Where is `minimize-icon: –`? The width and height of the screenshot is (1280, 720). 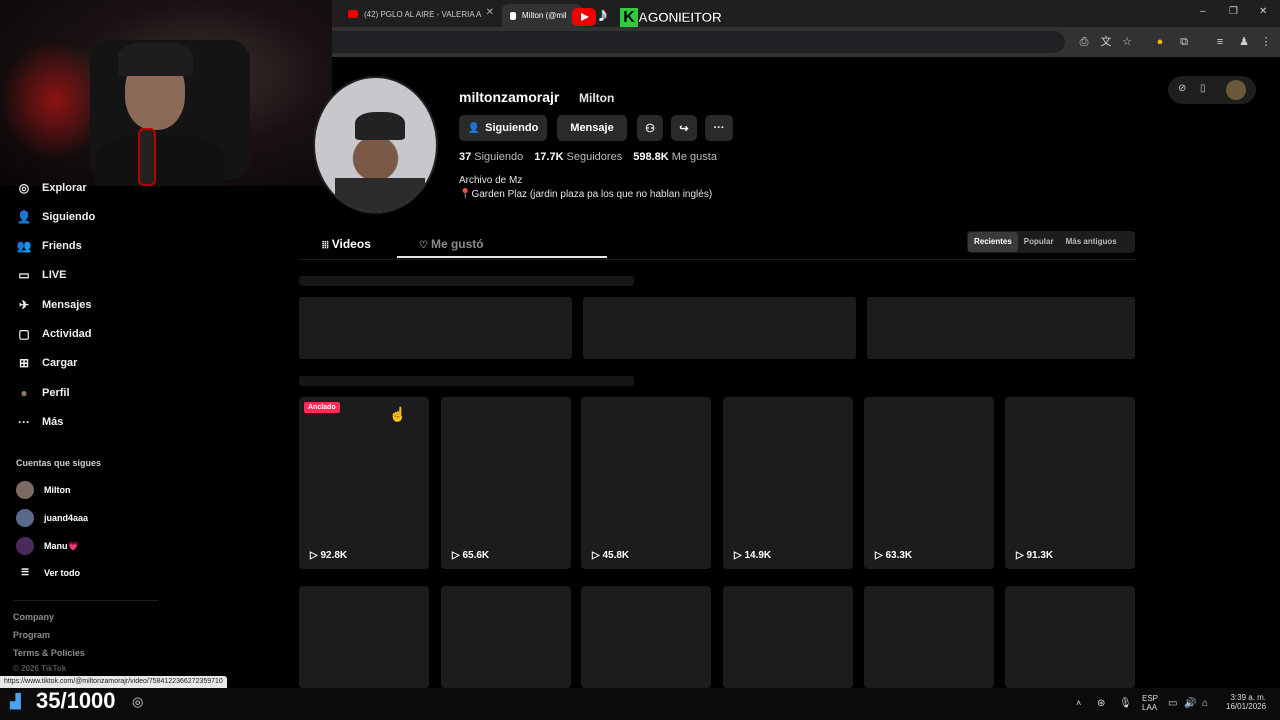
minimize-icon: – is located at coordinates (1203, 11).